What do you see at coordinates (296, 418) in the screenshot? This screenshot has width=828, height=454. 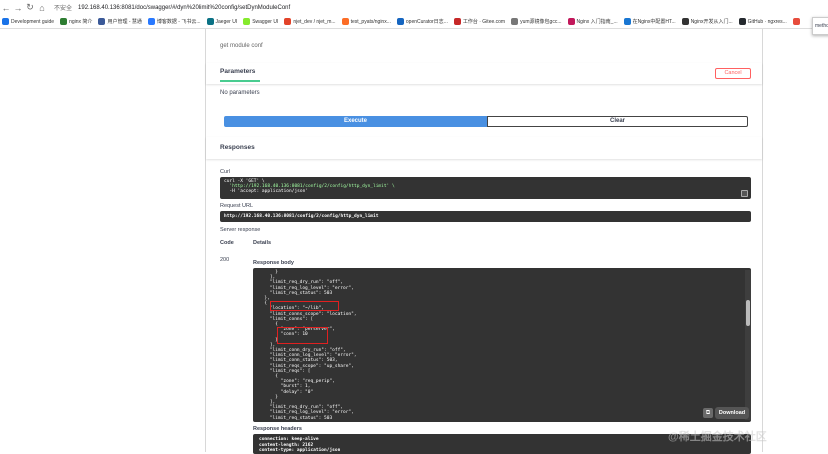 I see `response-body-line: "limit_req_status": 503` at bounding box center [296, 418].